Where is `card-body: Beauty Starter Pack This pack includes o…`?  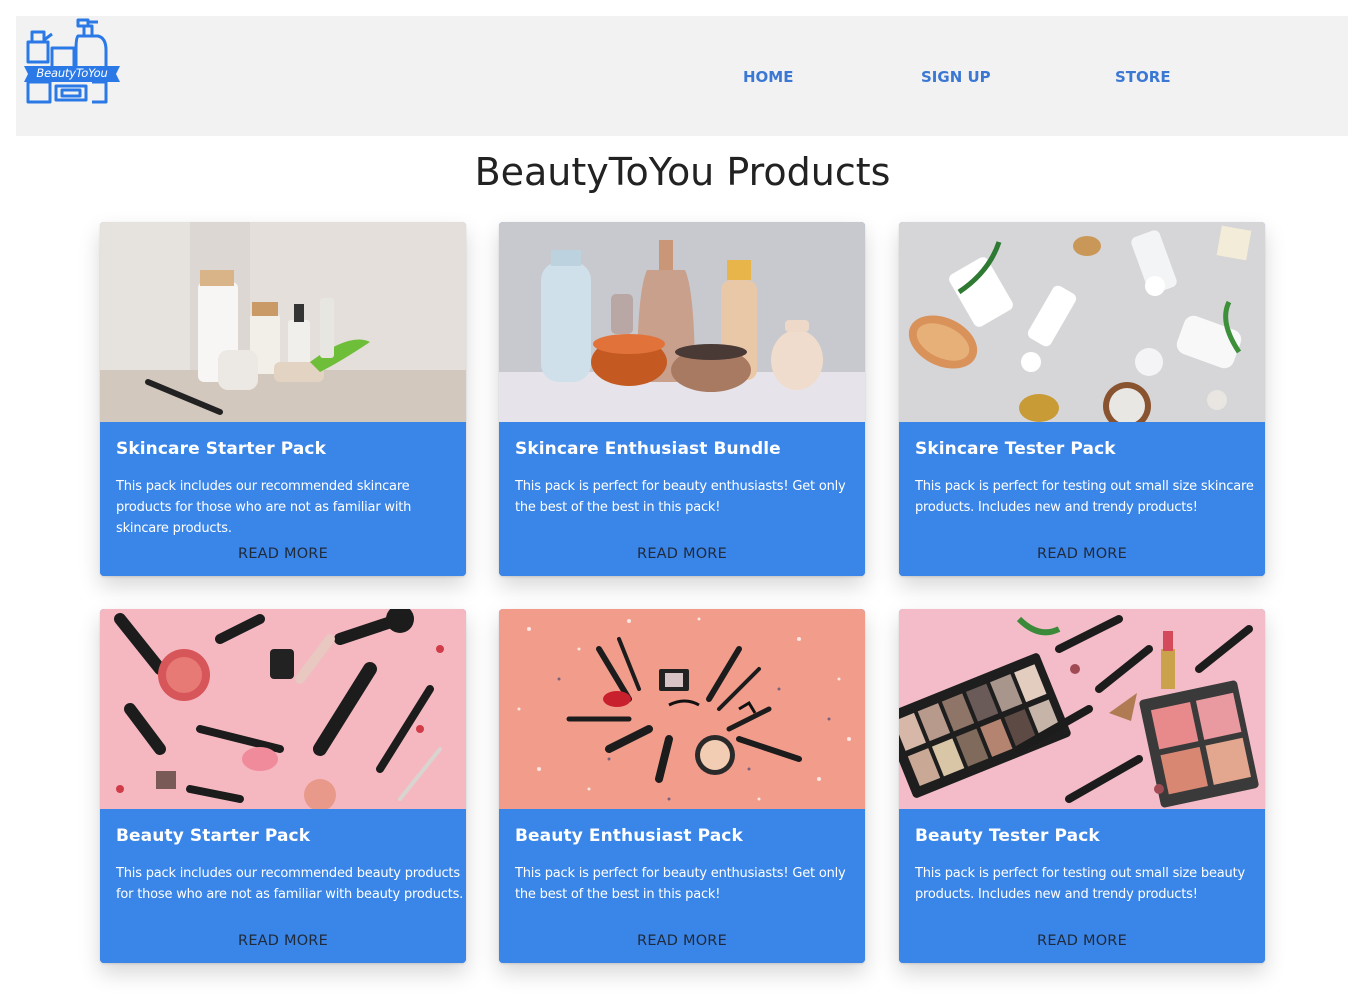
card-body: Beauty Starter Pack This pack includes o… is located at coordinates (283, 886).